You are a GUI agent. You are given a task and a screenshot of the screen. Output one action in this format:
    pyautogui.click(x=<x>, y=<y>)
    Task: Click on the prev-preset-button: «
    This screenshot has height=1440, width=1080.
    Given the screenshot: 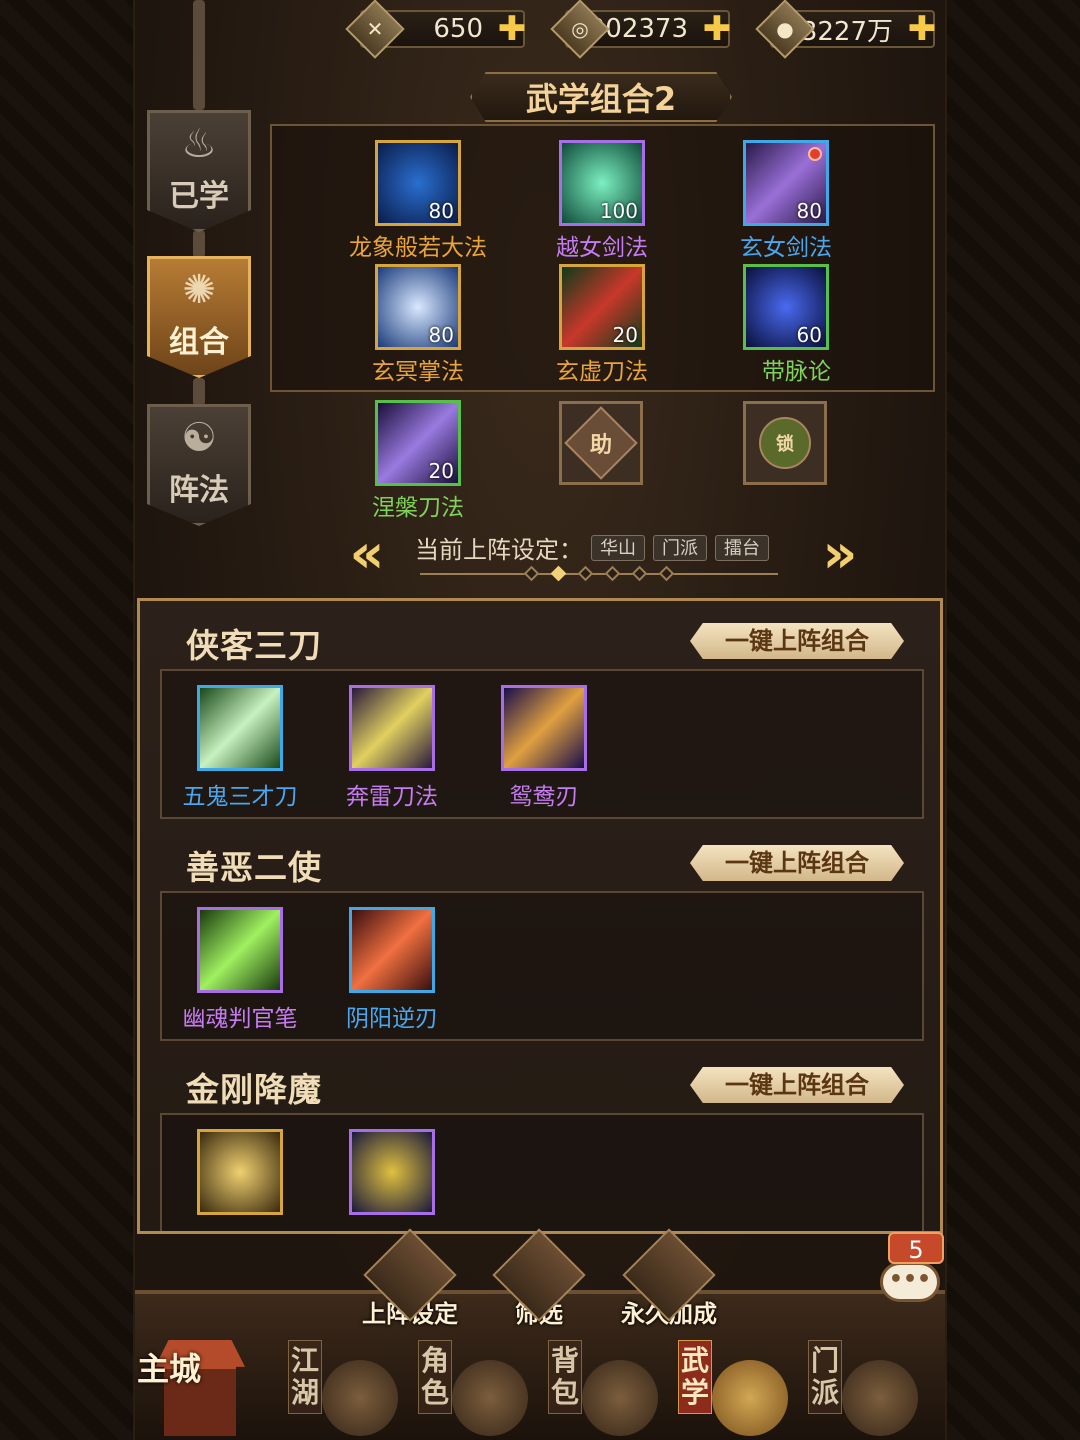 What is the action you would take?
    pyautogui.click(x=367, y=554)
    